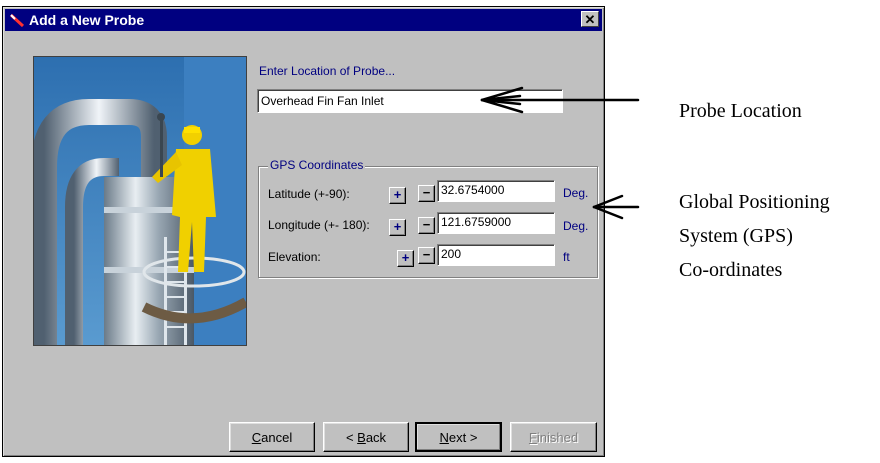 The height and width of the screenshot is (463, 880). Describe the element at coordinates (740, 111) in the screenshot. I see `probe-location-annotation: Probe Location` at that location.